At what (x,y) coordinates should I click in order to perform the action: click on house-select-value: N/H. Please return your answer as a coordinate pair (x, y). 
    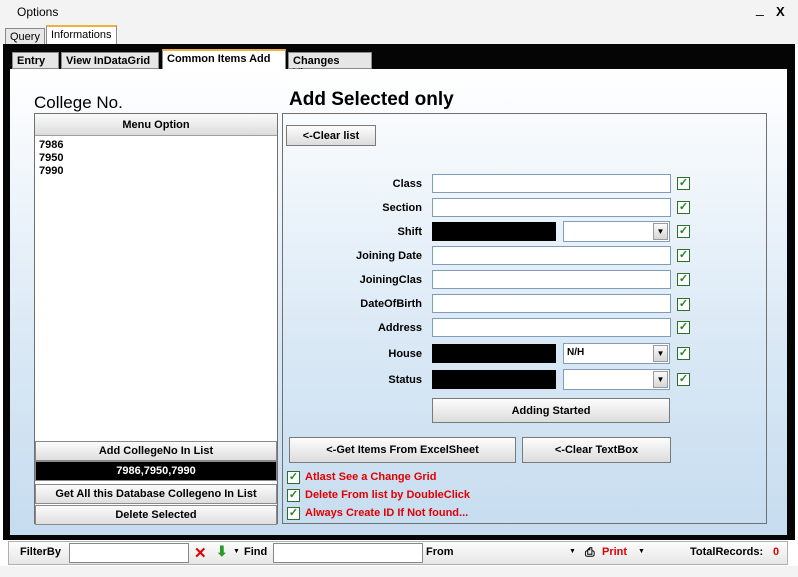
    Looking at the image, I should click on (576, 352).